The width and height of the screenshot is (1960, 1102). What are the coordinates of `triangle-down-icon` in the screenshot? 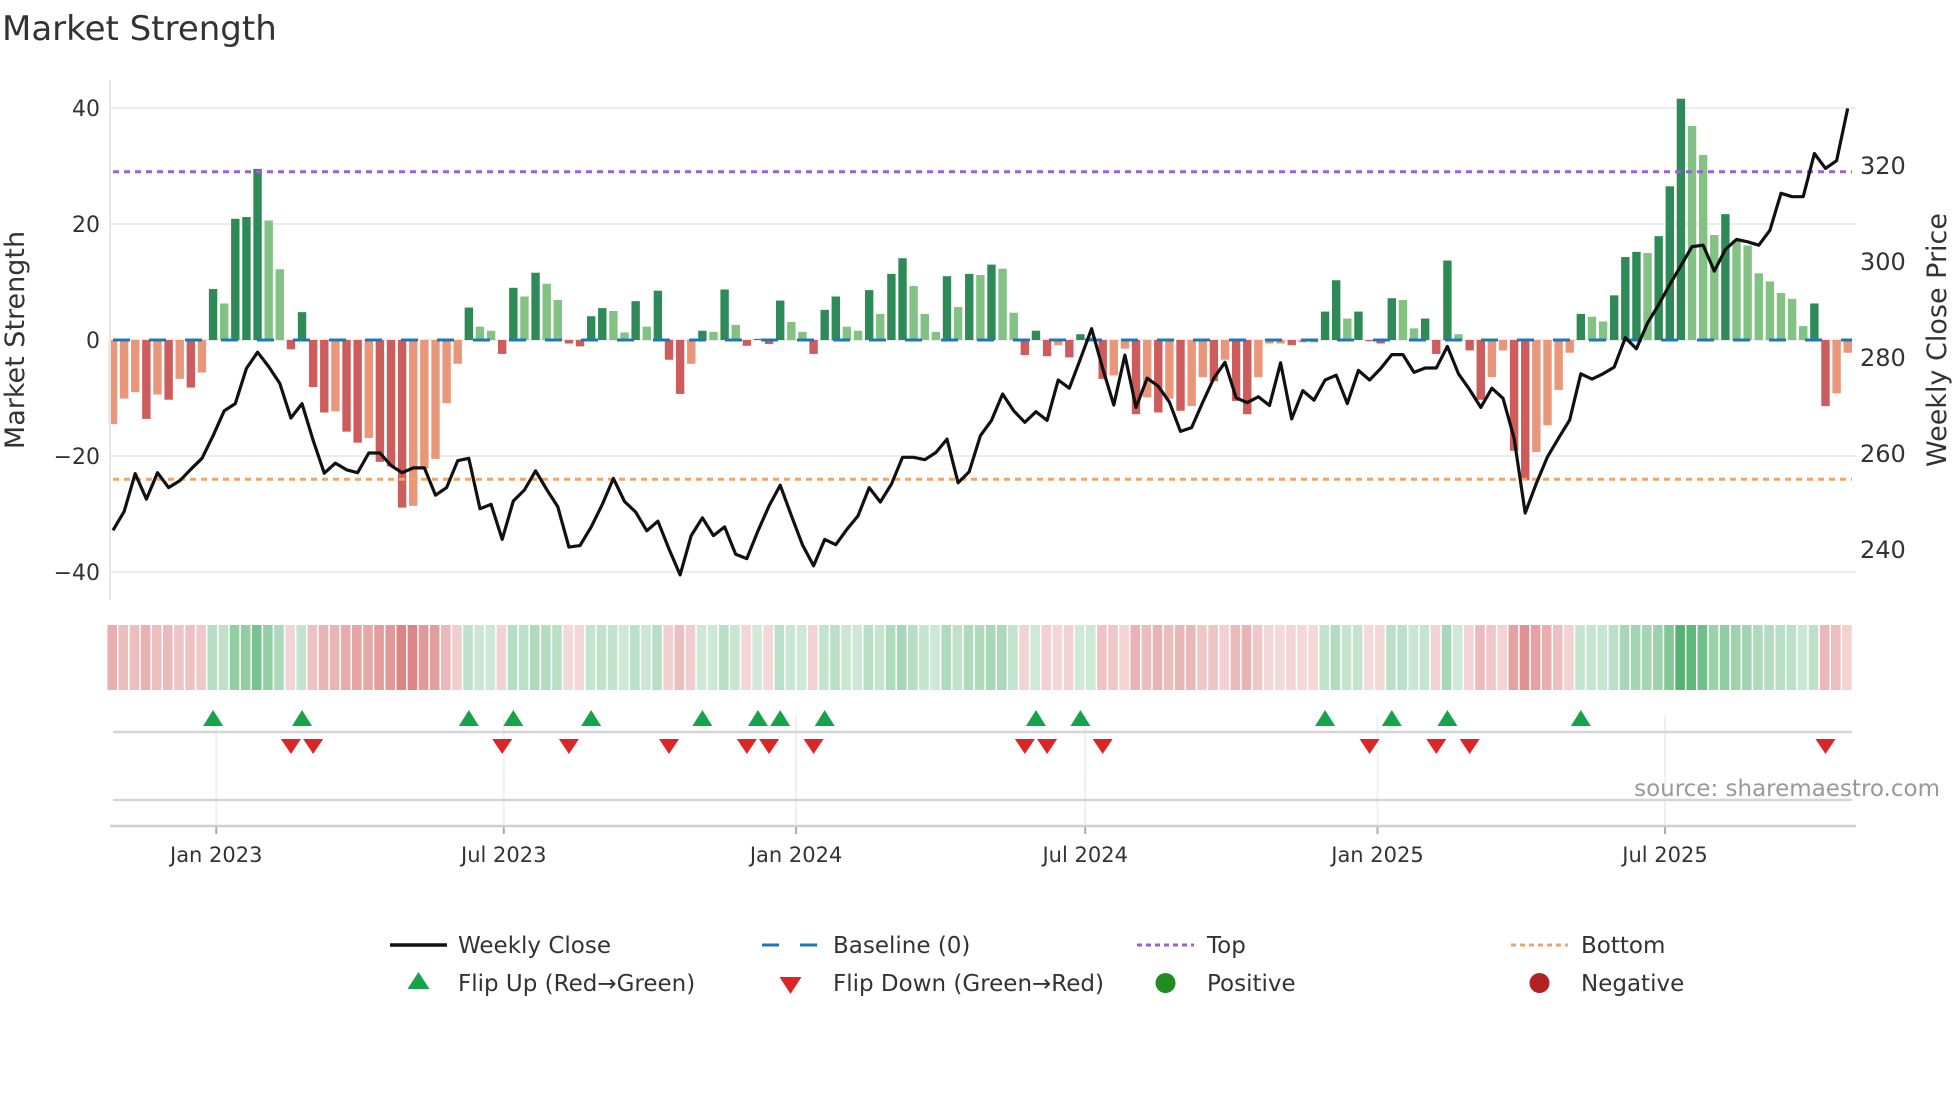 It's located at (790, 985).